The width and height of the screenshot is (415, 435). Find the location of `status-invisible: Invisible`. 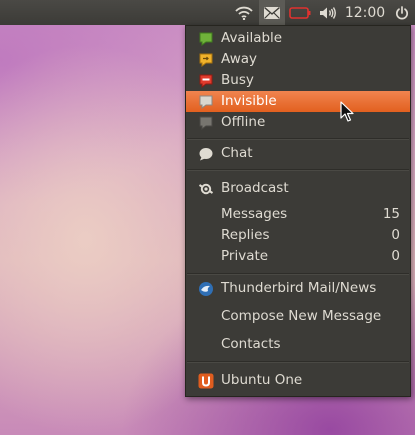

status-invisible: Invisible is located at coordinates (298, 101).